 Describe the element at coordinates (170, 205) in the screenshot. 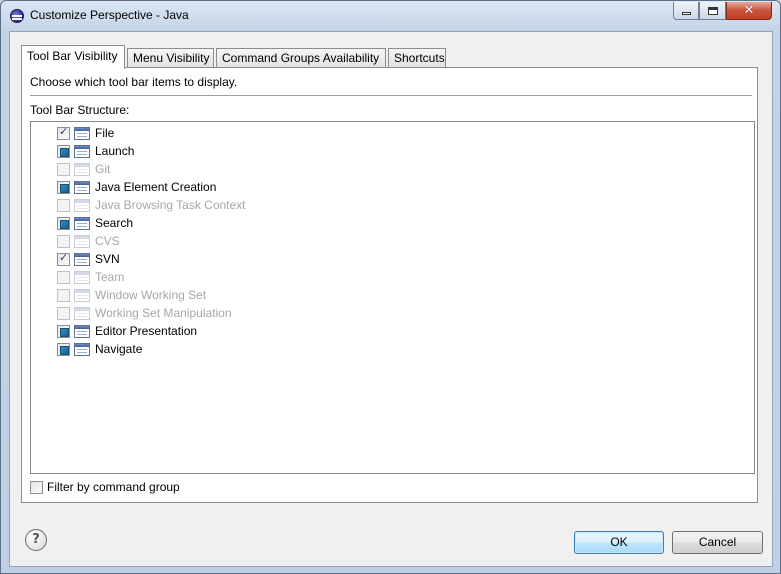

I see `tree-item-label: Java Browsing Task Context` at that location.